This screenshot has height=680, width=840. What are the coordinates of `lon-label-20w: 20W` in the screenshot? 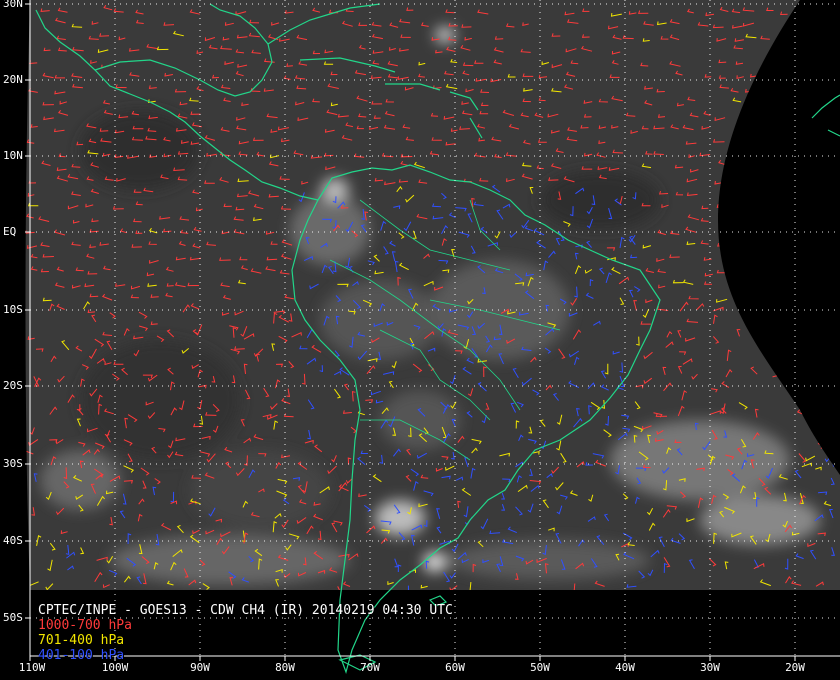 It's located at (795, 667).